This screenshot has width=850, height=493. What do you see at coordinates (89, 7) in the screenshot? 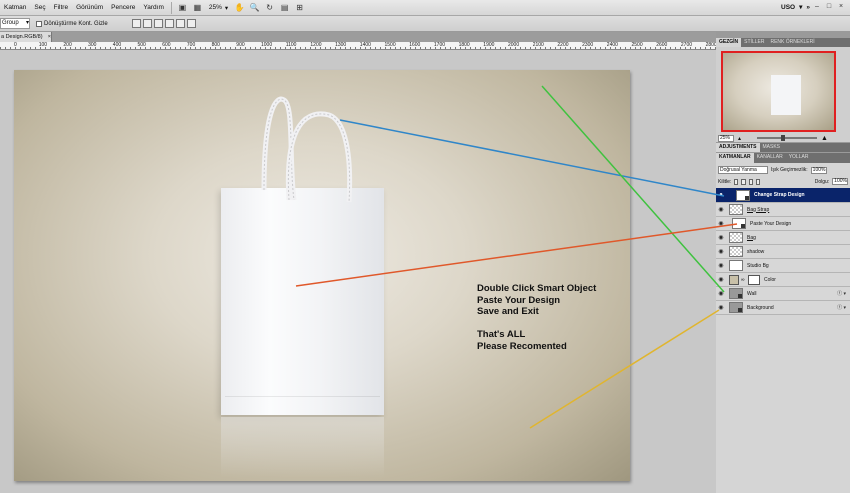
I see `menu-gorunum: Görünüm` at bounding box center [89, 7].